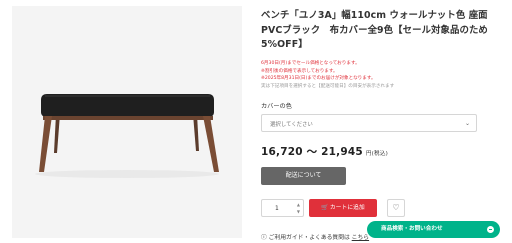  What do you see at coordinates (360, 238) in the screenshot?
I see `guide-link: こちら` at bounding box center [360, 238].